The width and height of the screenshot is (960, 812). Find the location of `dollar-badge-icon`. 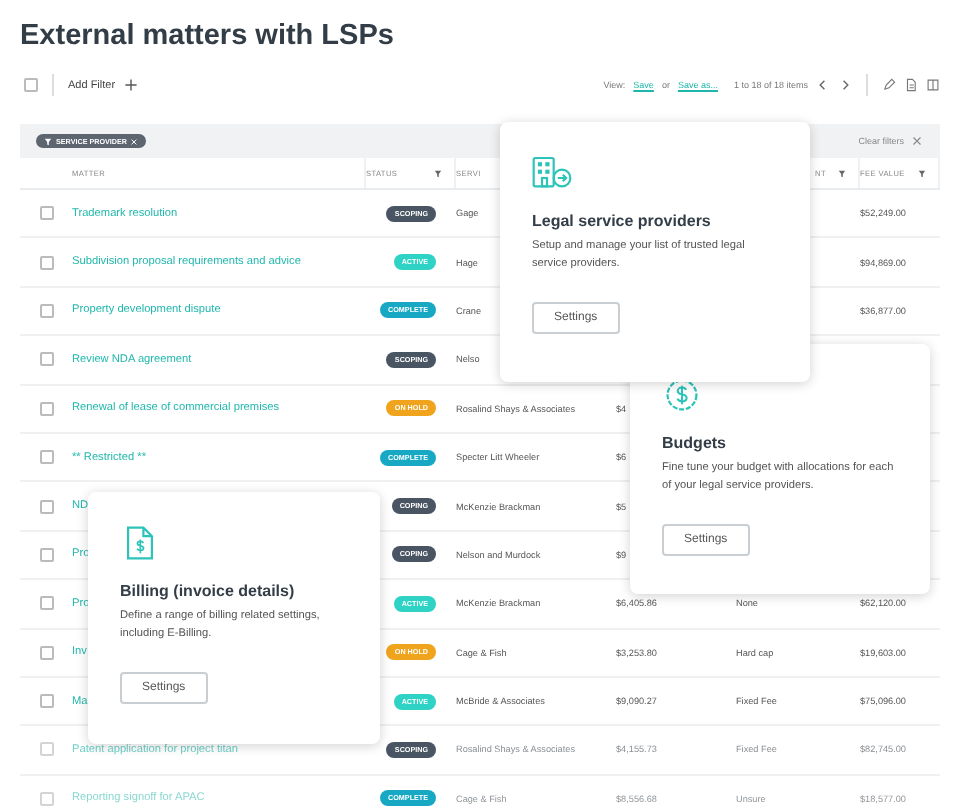

dollar-badge-icon is located at coordinates (682, 395).